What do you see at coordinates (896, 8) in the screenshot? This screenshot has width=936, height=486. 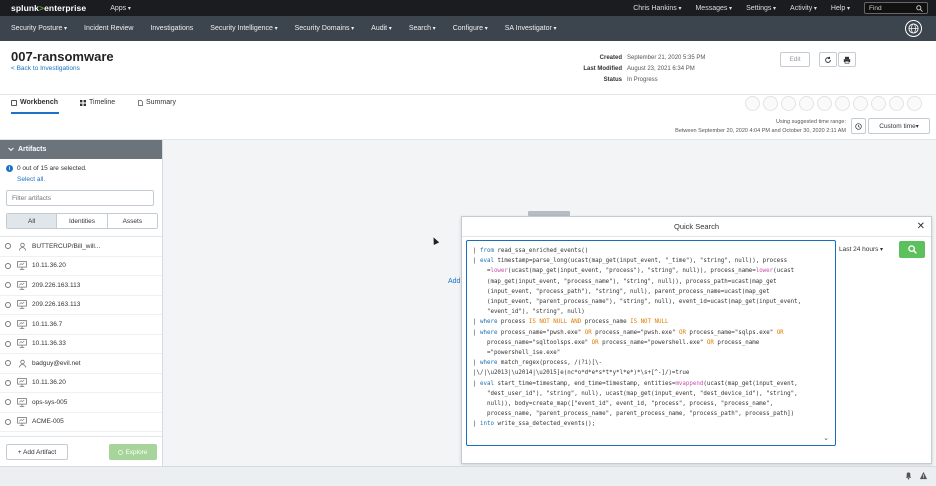 I see `find-input: Find` at bounding box center [896, 8].